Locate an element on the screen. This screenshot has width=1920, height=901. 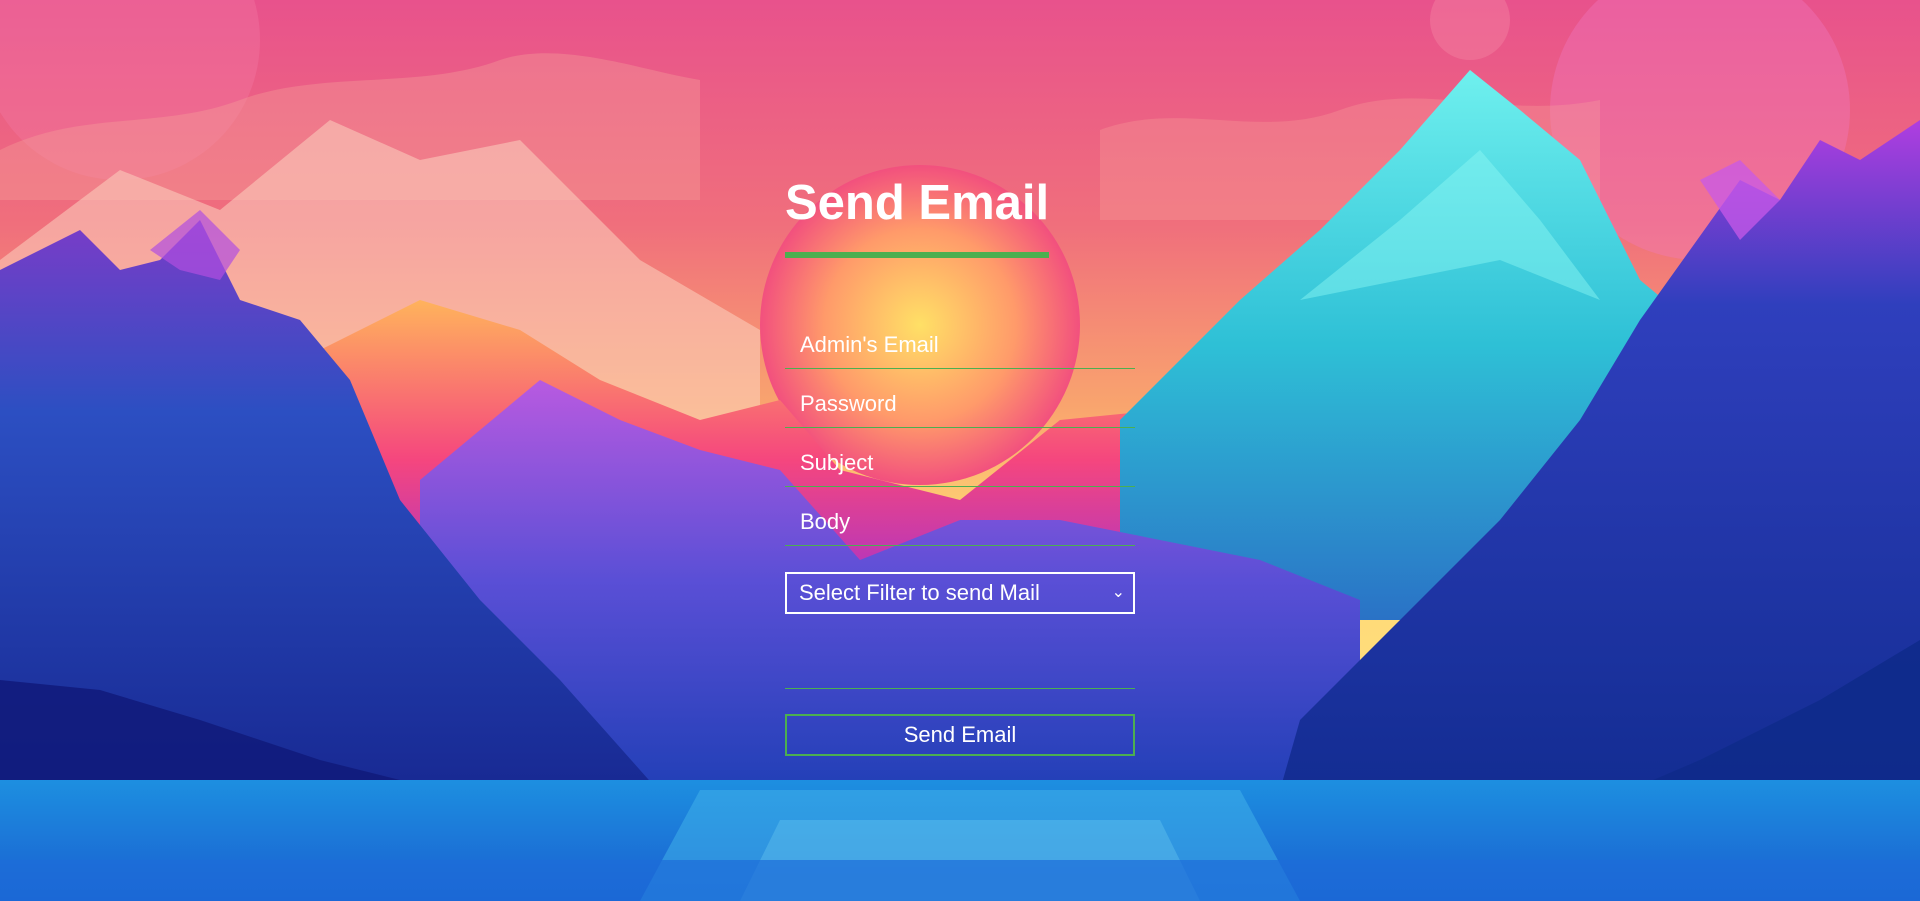
password-input is located at coordinates (960, 398).